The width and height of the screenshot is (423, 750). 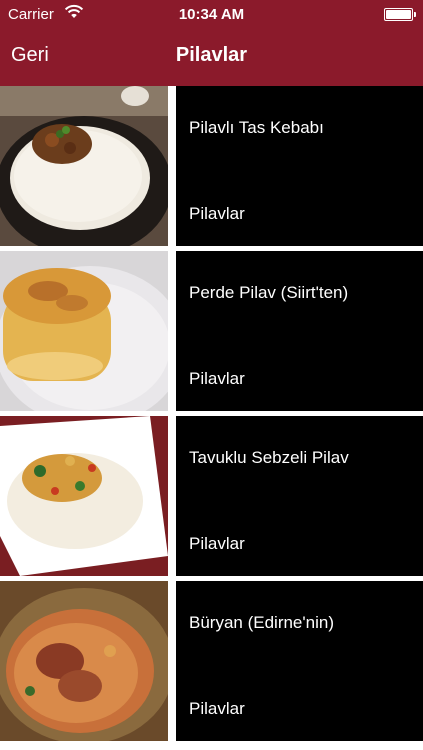 What do you see at coordinates (299, 331) in the screenshot?
I see `recipe-card: Perde Pilav (Siirt'ten) Pilavlar` at bounding box center [299, 331].